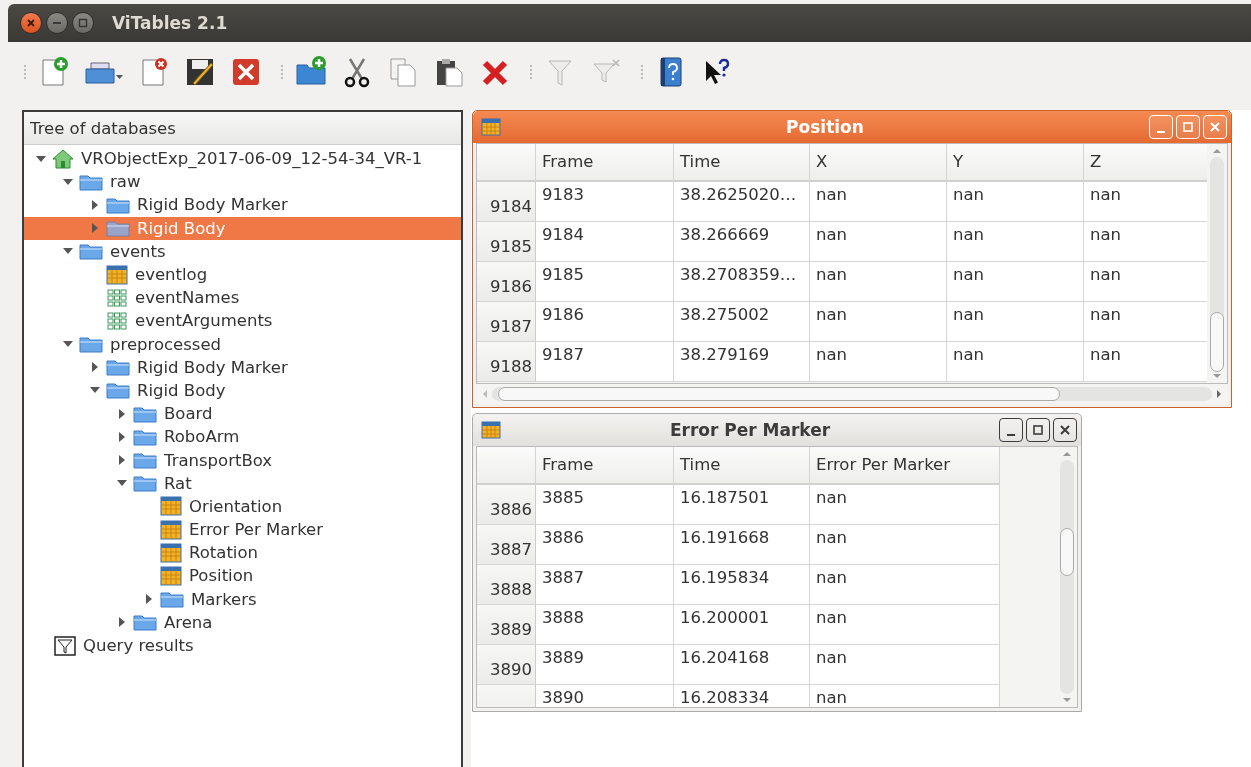 The image size is (1251, 767). I want to click on table-cell: 9187, so click(605, 362).